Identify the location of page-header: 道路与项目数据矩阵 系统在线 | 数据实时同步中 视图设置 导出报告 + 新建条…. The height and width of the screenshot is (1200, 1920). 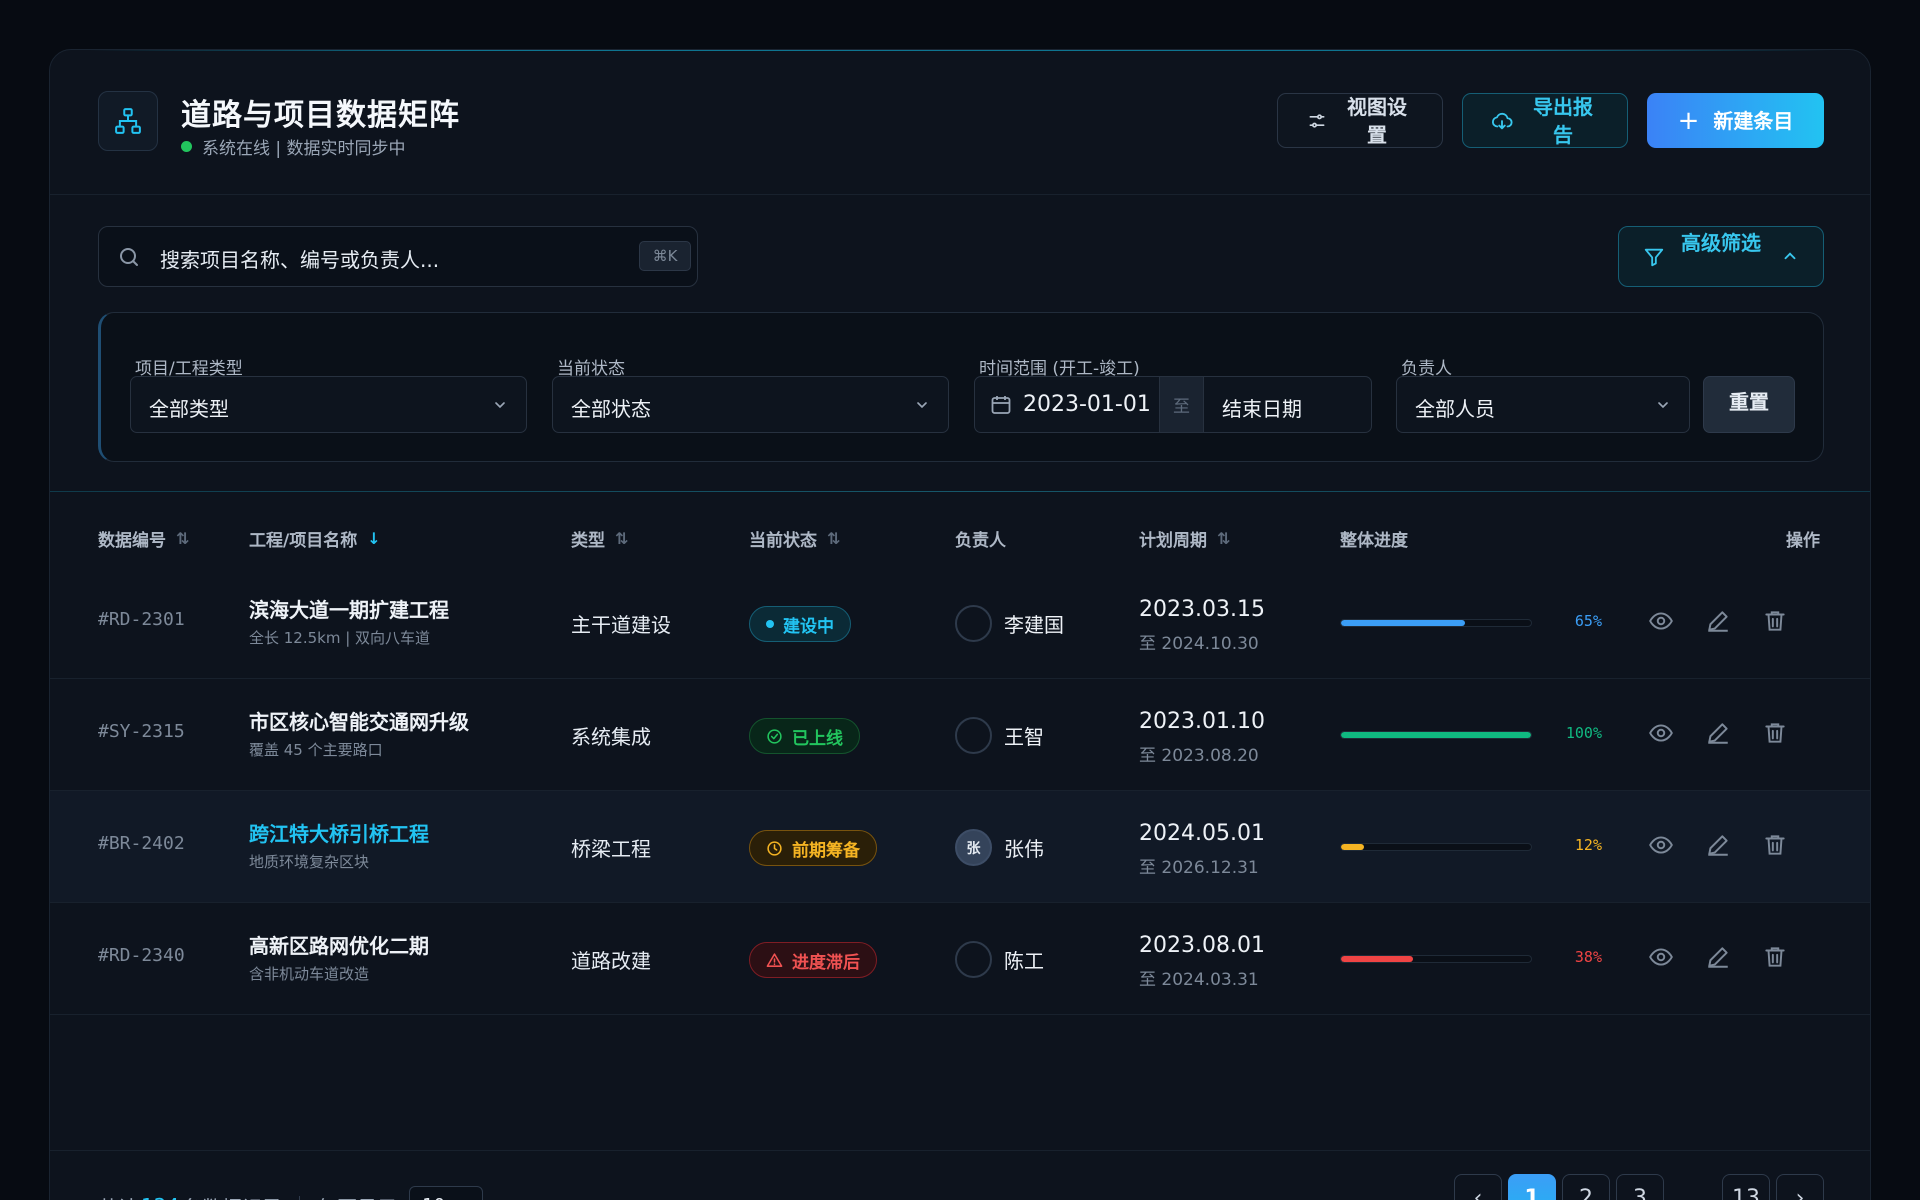
(960, 122).